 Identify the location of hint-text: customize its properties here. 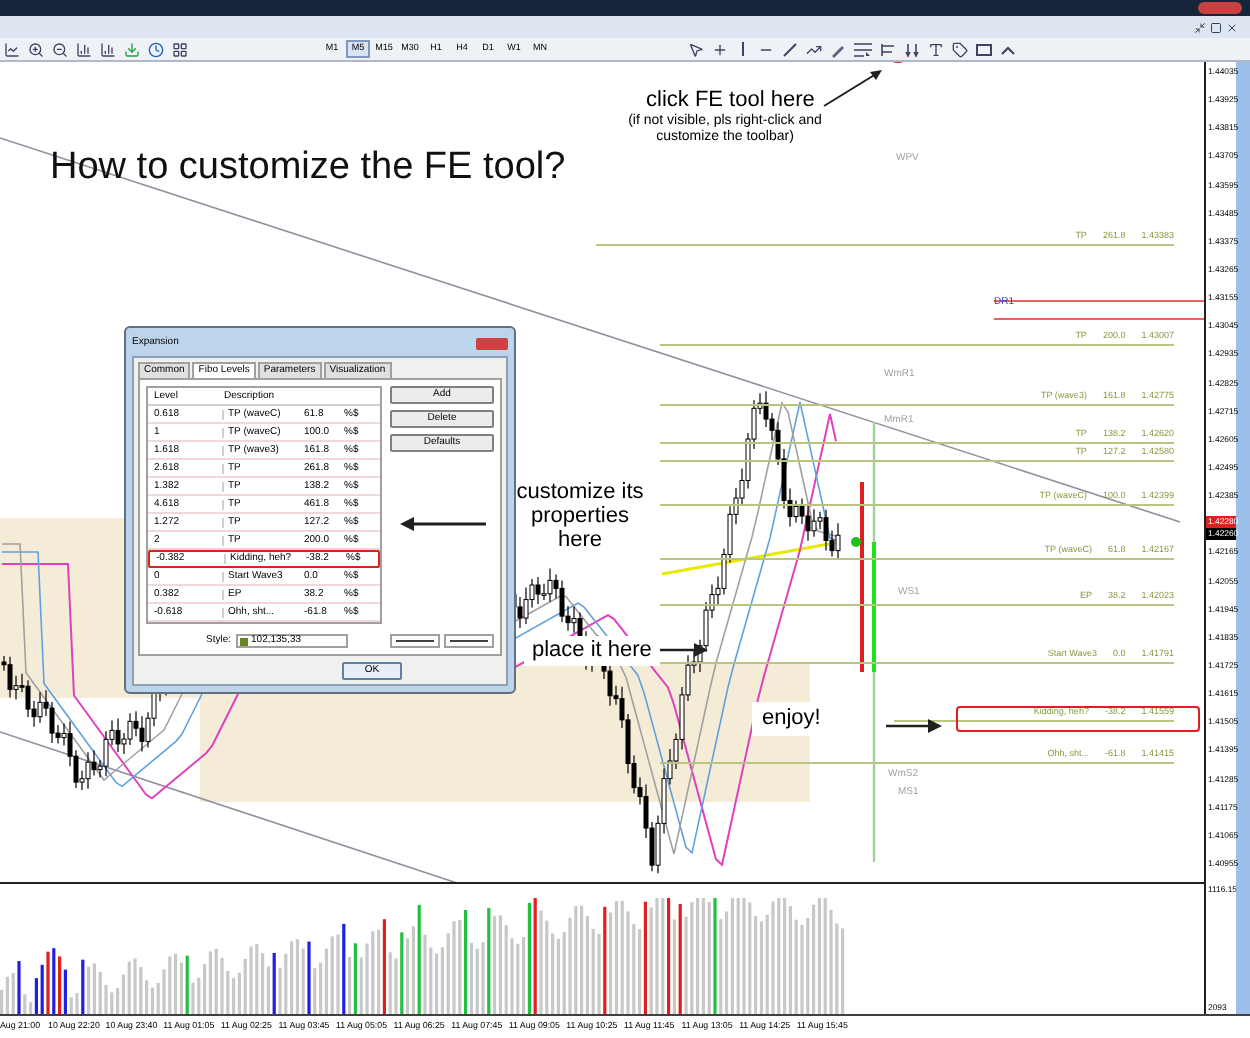
(580, 516).